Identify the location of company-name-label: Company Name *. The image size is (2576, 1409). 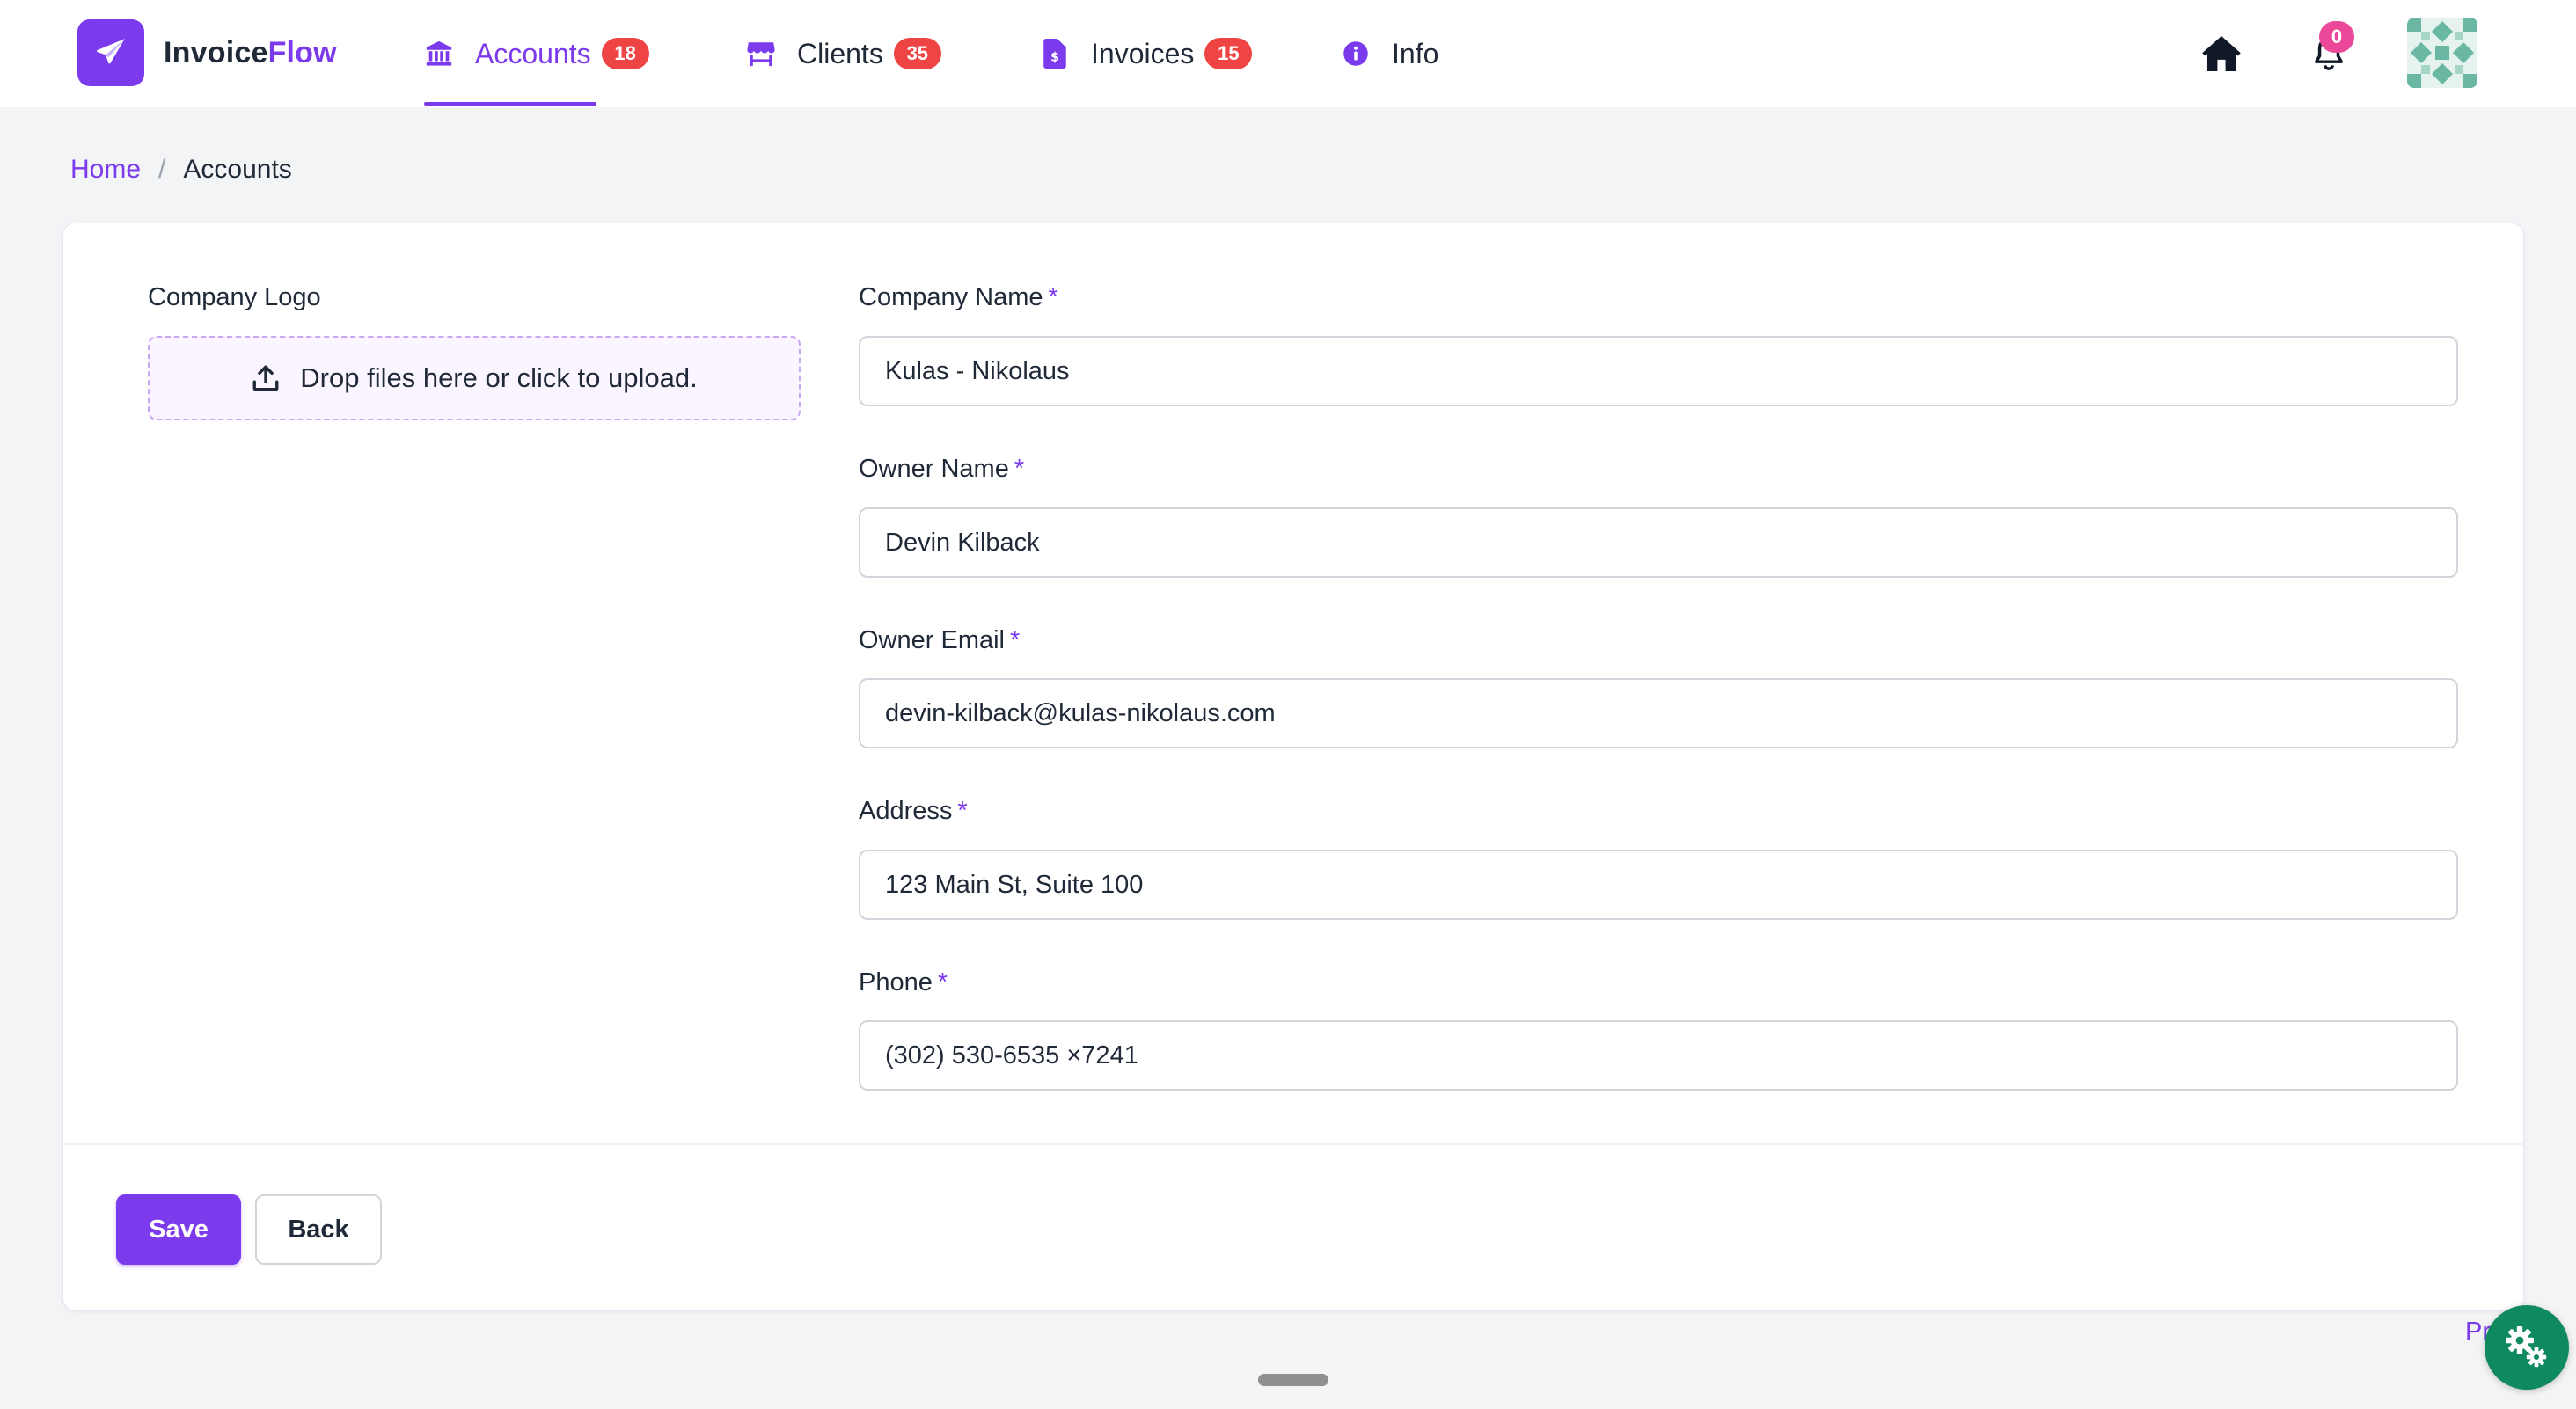
(958, 297).